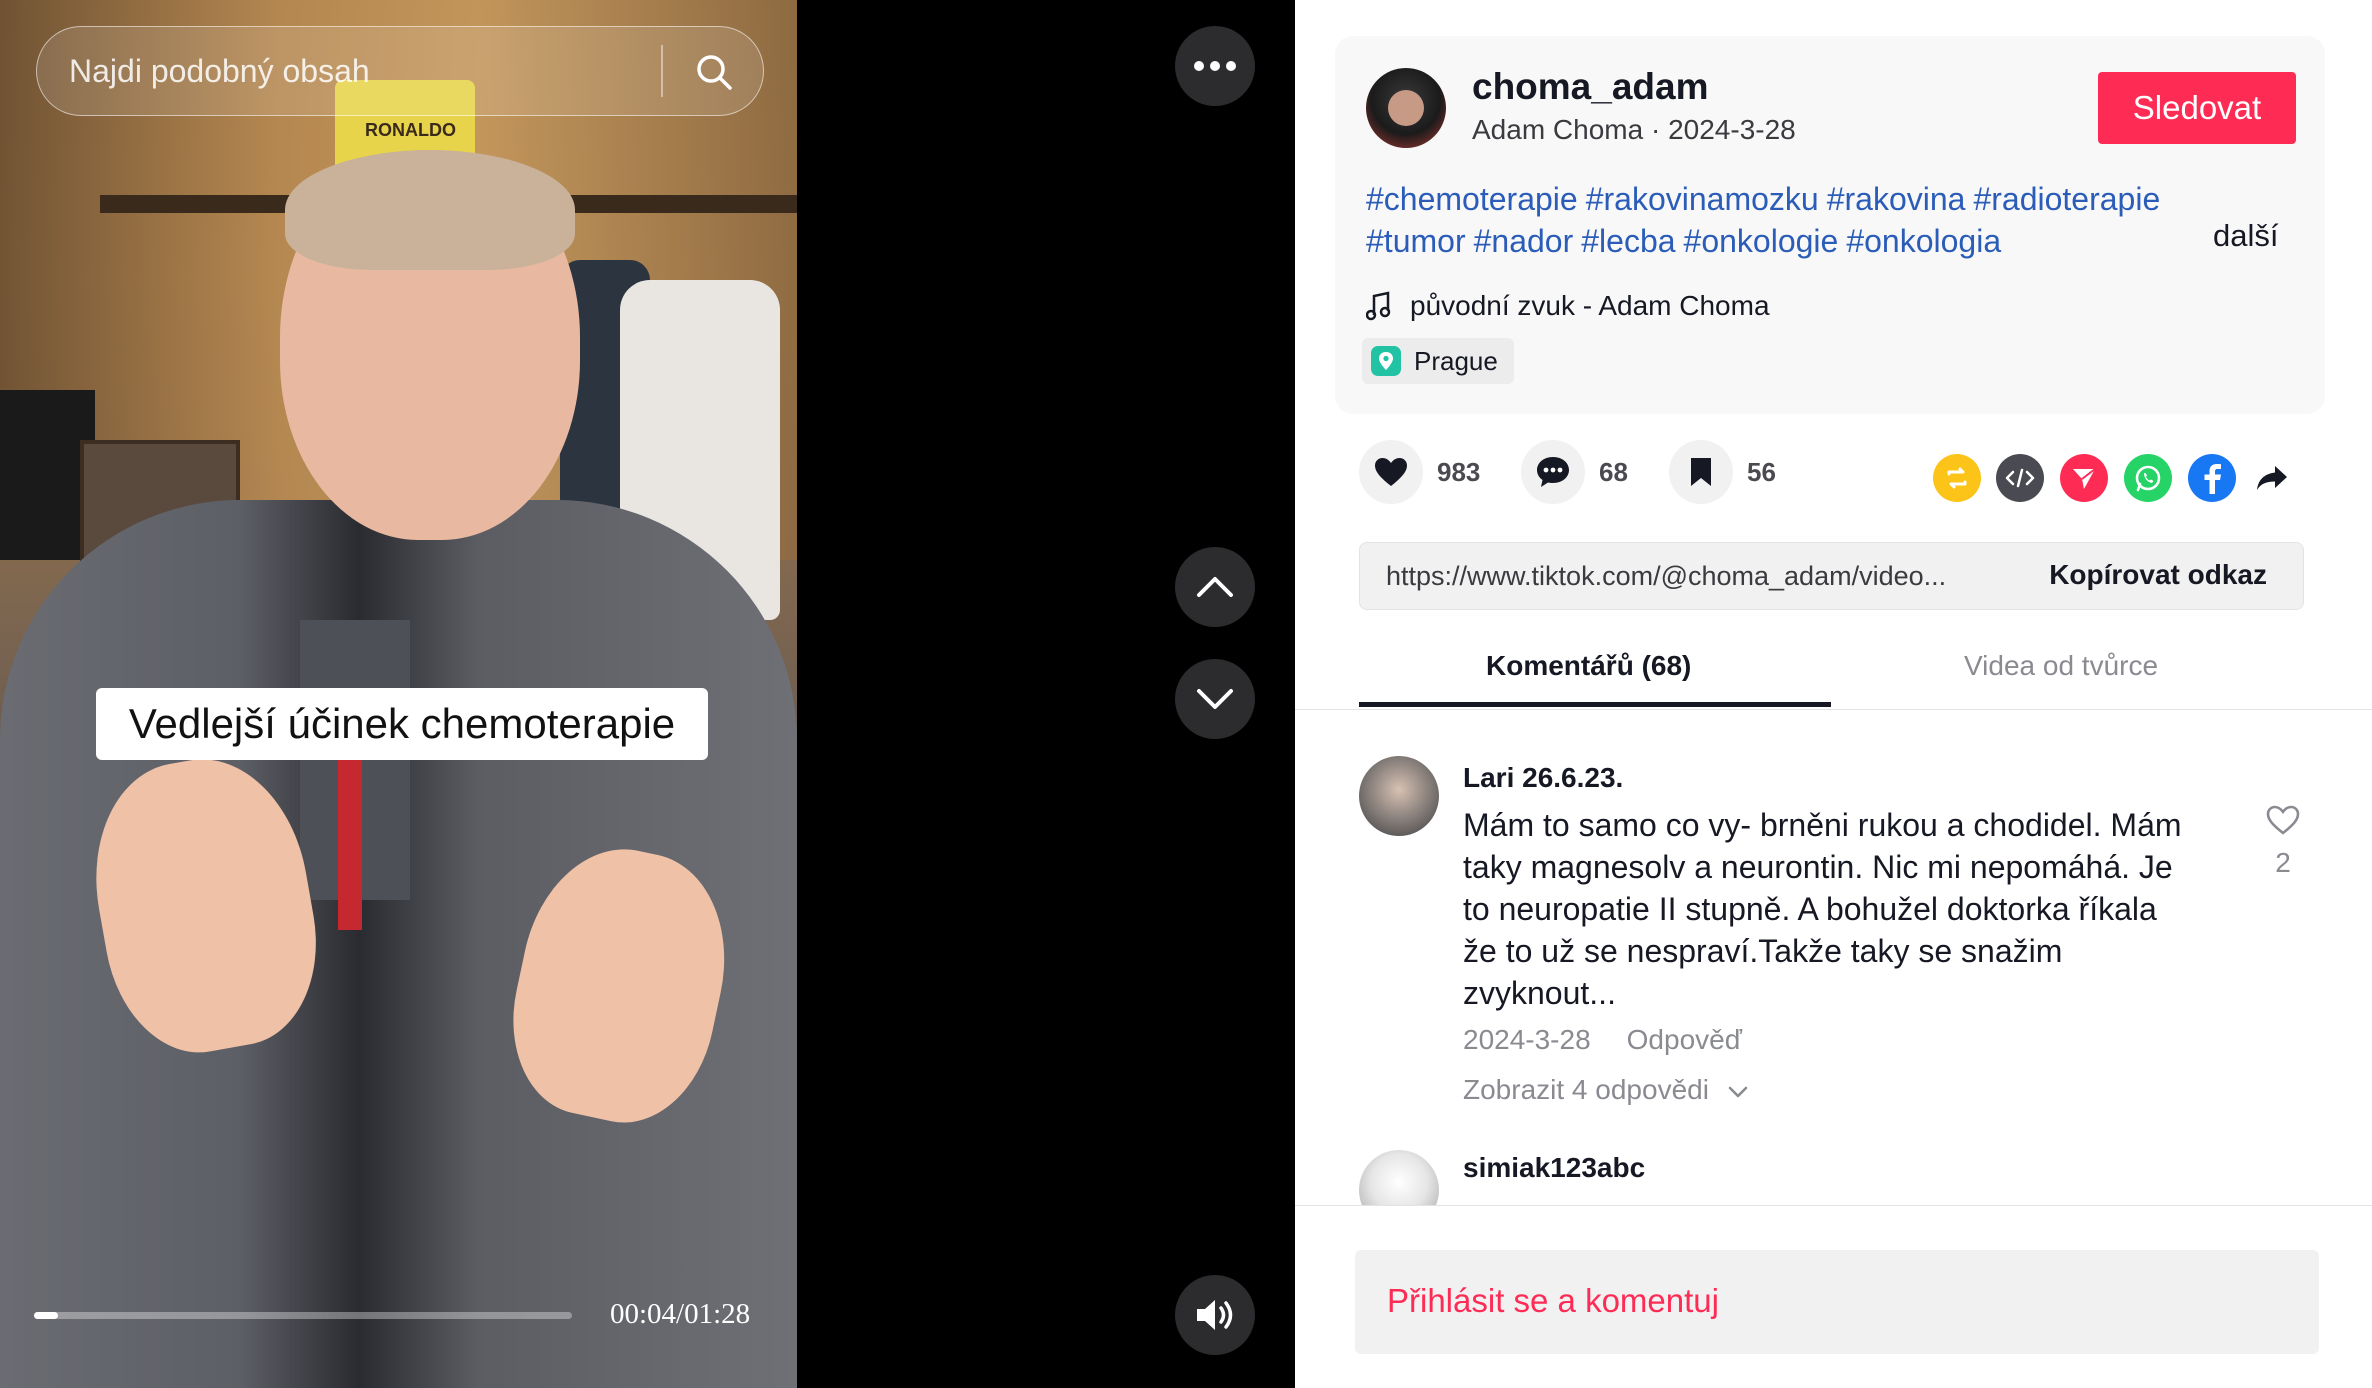 This screenshot has height=1388, width=2372. Describe the element at coordinates (367, 71) in the screenshot. I see `search-input` at that location.